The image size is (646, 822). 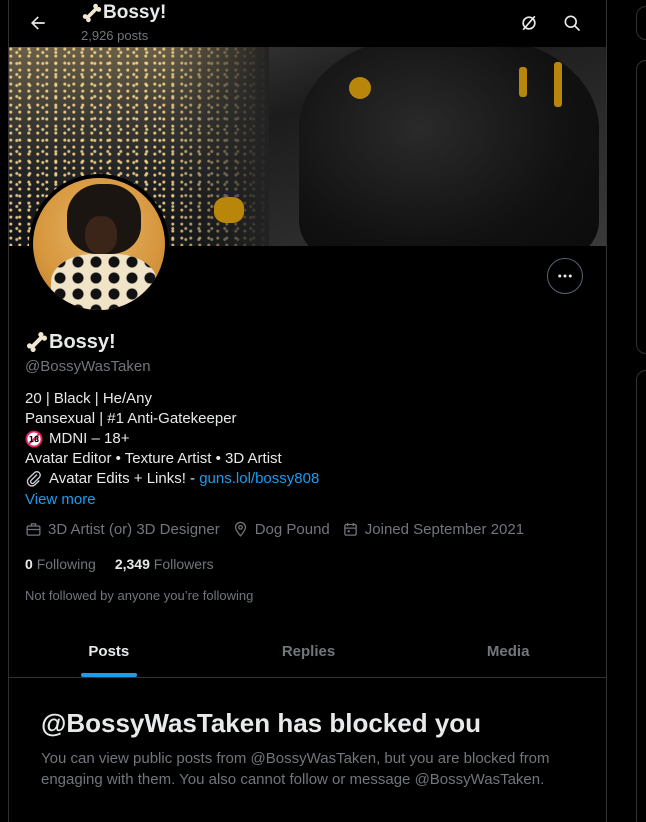 What do you see at coordinates (82, 341) in the screenshot?
I see `display-name-text: Bossy!` at bounding box center [82, 341].